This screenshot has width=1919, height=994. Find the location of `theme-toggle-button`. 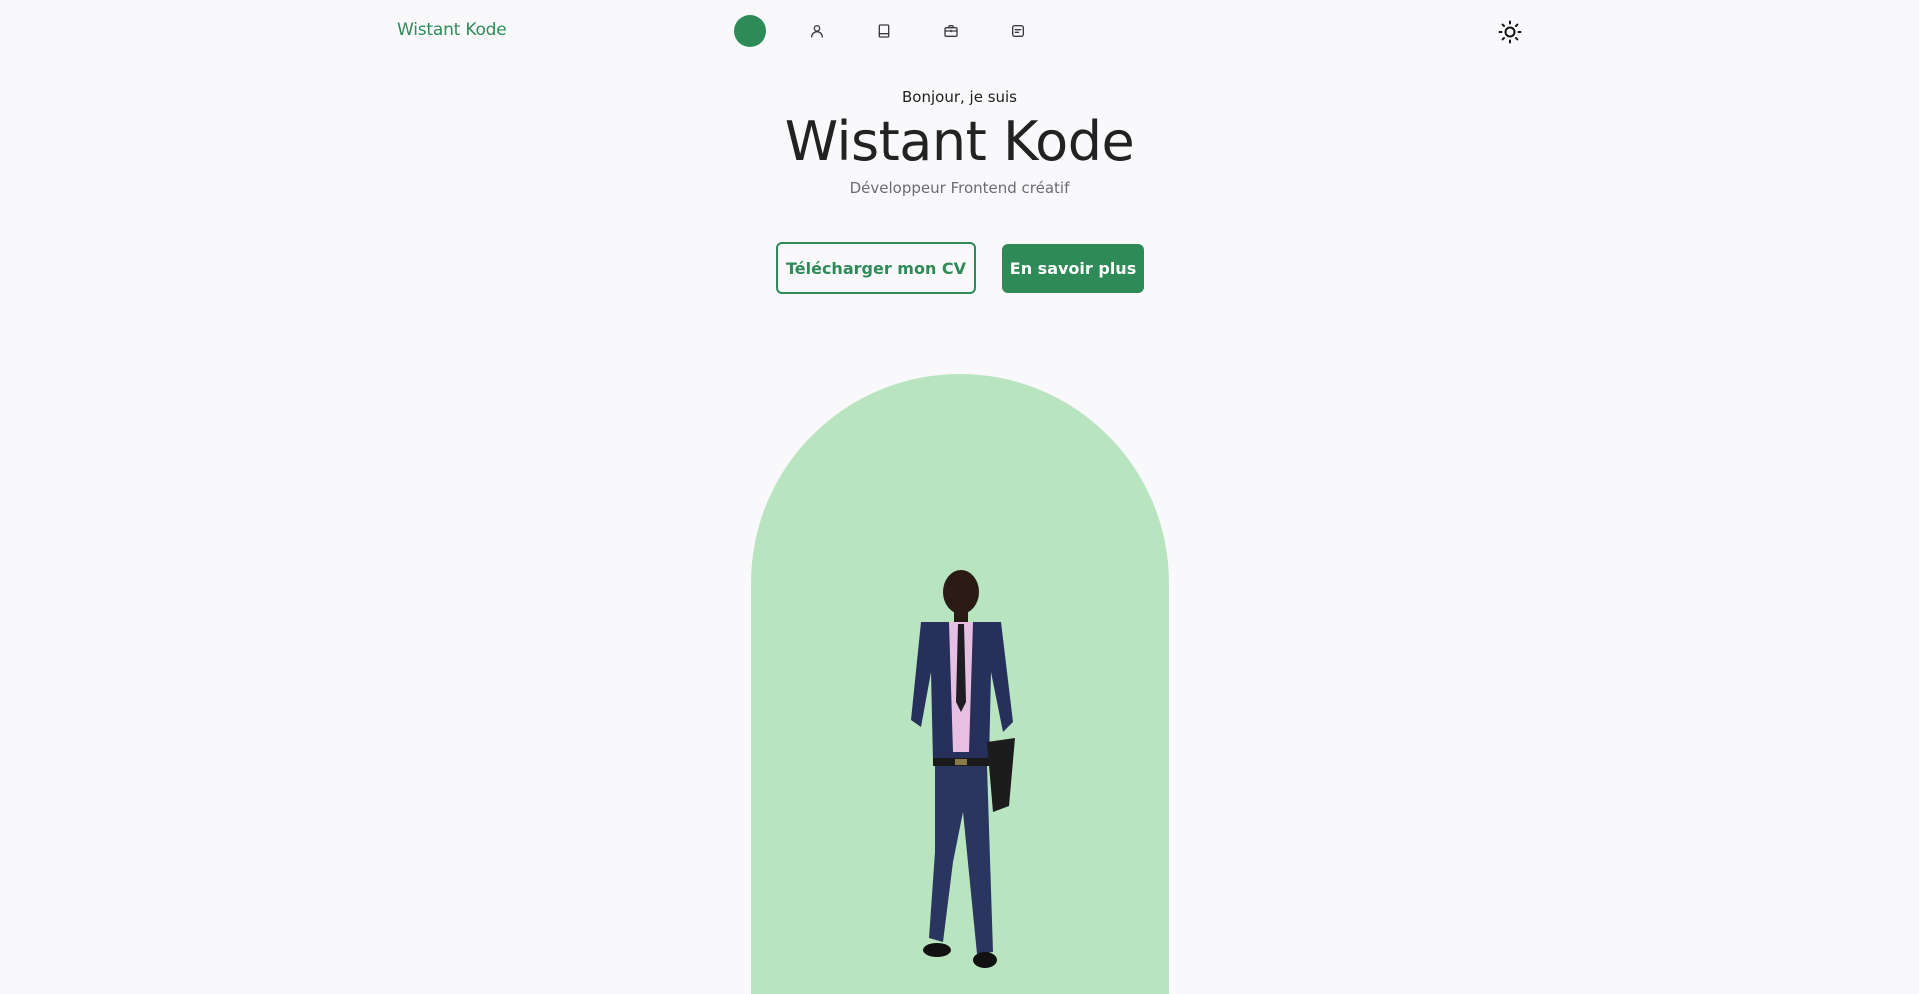

theme-toggle-button is located at coordinates (1510, 32).